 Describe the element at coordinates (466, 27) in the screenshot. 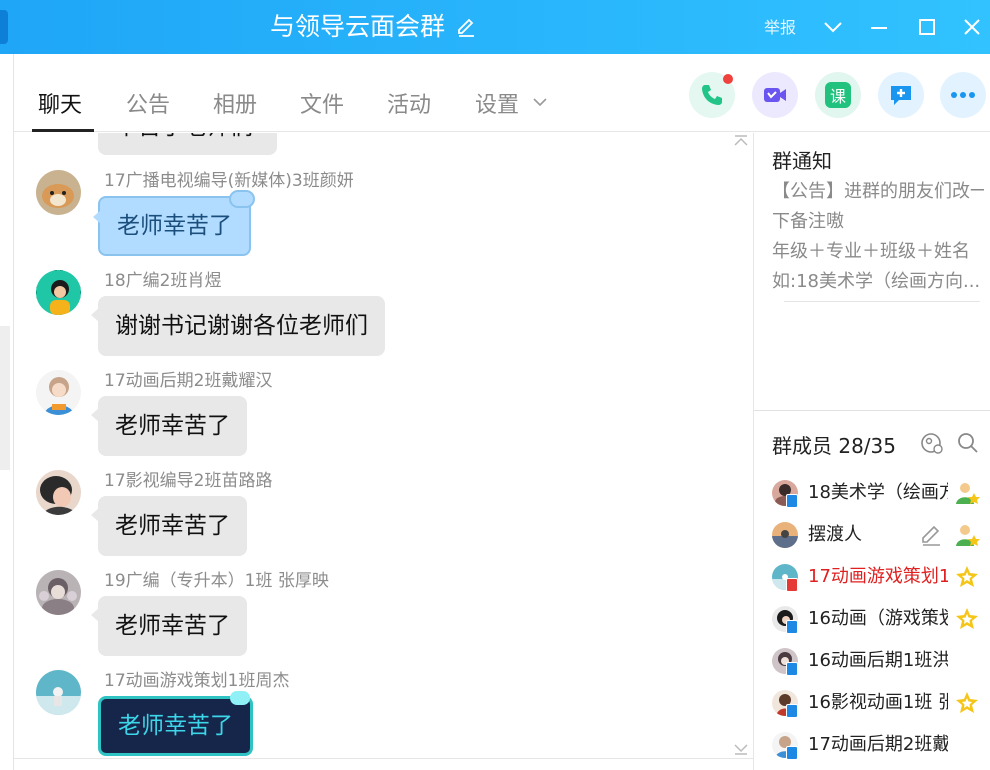

I see `edit-title-icon` at that location.